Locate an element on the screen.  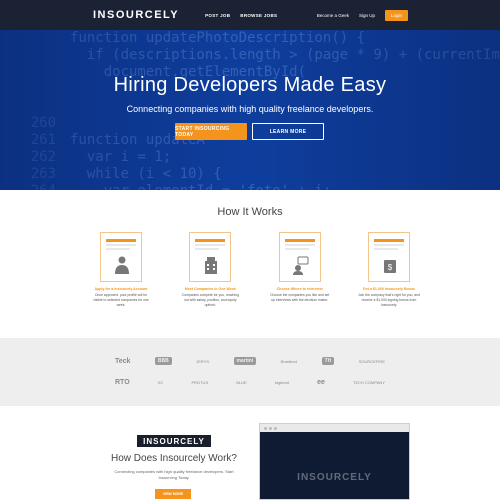
hero-buttons: START INSOURCING TODAY LEARN MORE is located at coordinates (249, 131).